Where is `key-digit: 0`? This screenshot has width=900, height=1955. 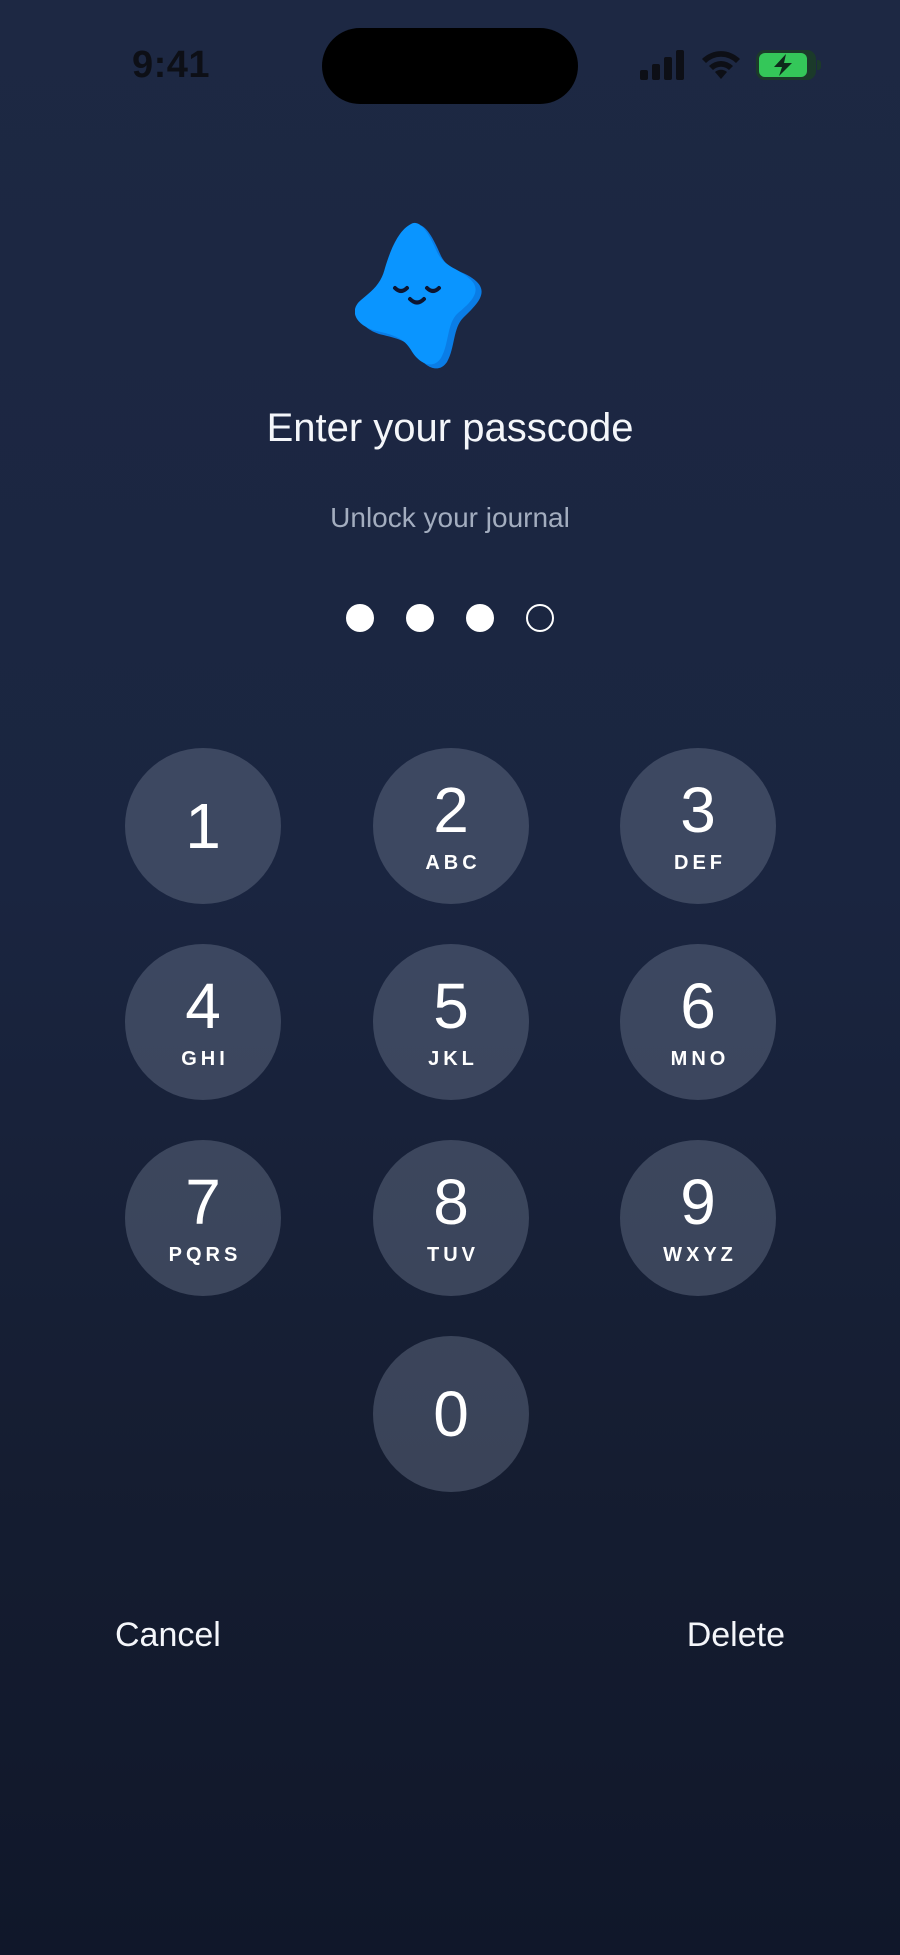 key-digit: 0 is located at coordinates (451, 1414).